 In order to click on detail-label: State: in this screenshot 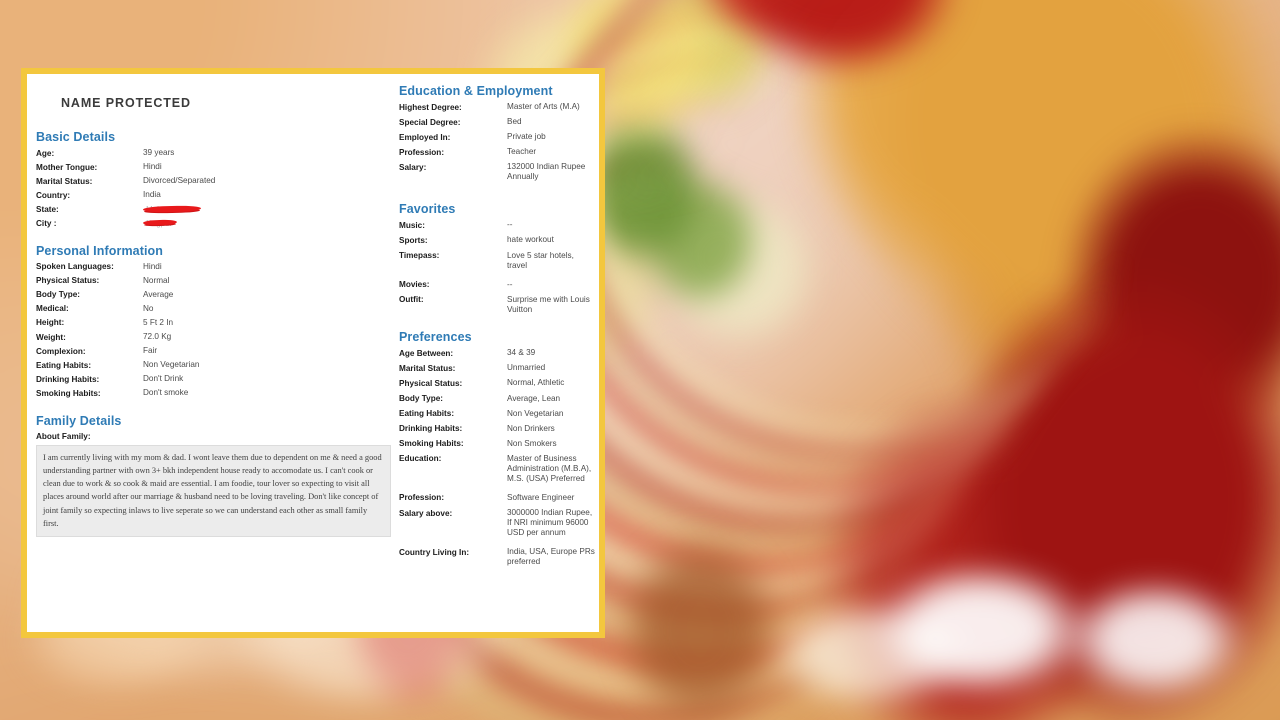, I will do `click(47, 209)`.